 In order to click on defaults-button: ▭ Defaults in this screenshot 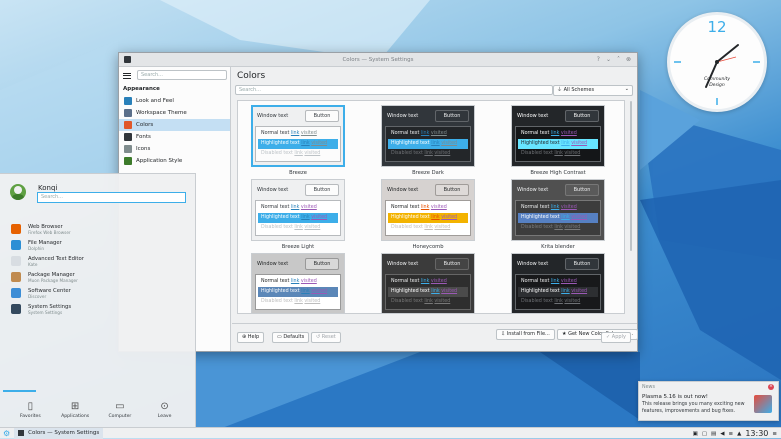, I will do `click(291, 337)`.